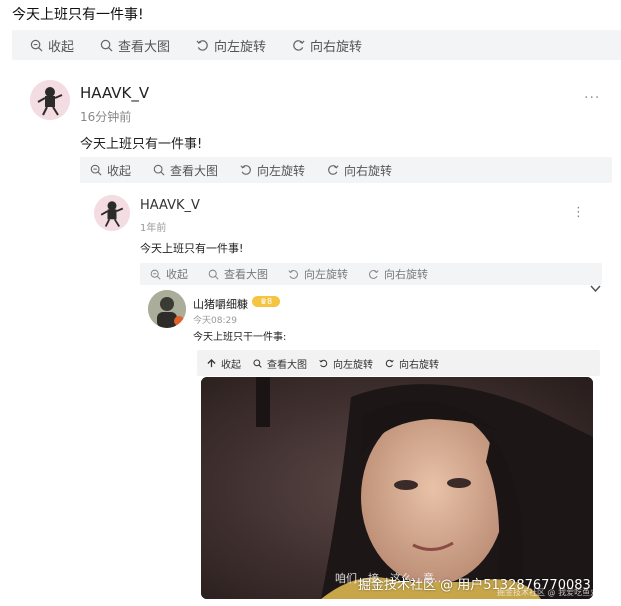 The width and height of the screenshot is (621, 606). What do you see at coordinates (211, 362) in the screenshot?
I see `collapse-arrow-icon` at bounding box center [211, 362].